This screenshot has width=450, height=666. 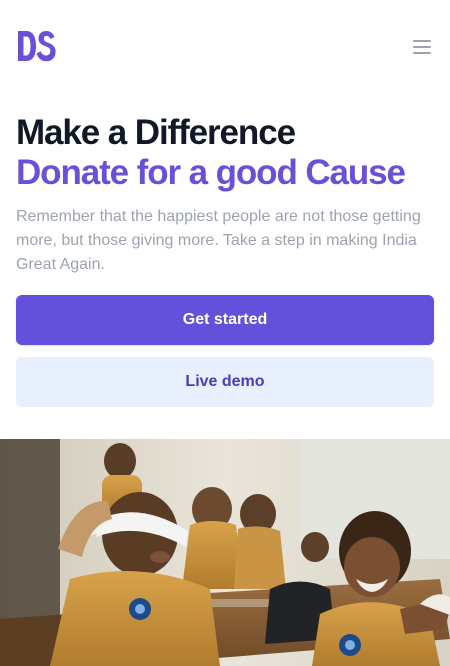 I want to click on get-started-button: Get started, so click(x=225, y=320).